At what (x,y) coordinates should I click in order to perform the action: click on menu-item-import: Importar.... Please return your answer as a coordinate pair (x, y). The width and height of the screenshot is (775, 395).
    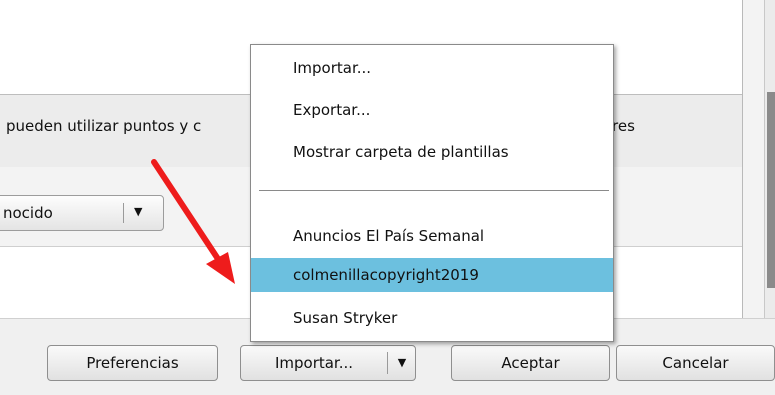
    Looking at the image, I should click on (432, 68).